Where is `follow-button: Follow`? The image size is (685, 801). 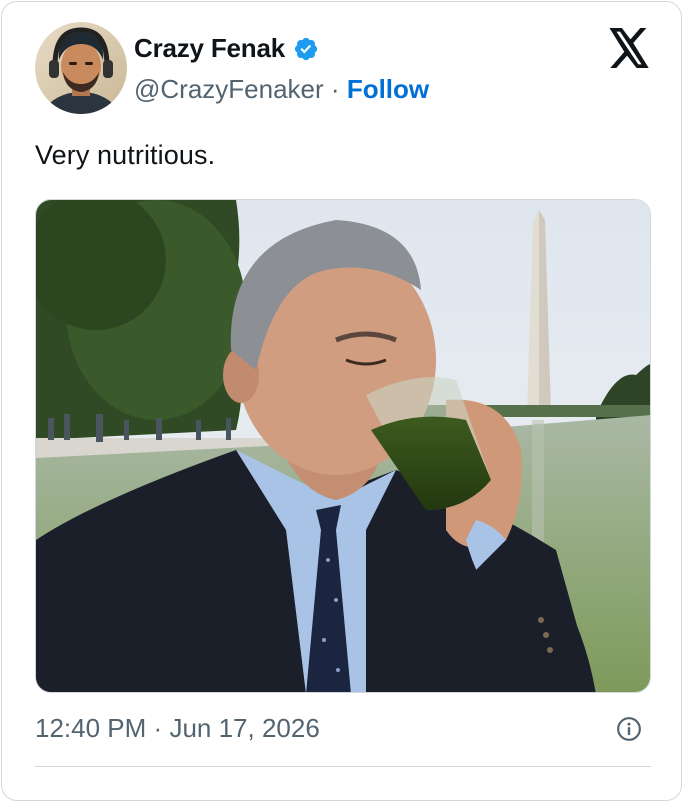 follow-button: Follow is located at coordinates (388, 89).